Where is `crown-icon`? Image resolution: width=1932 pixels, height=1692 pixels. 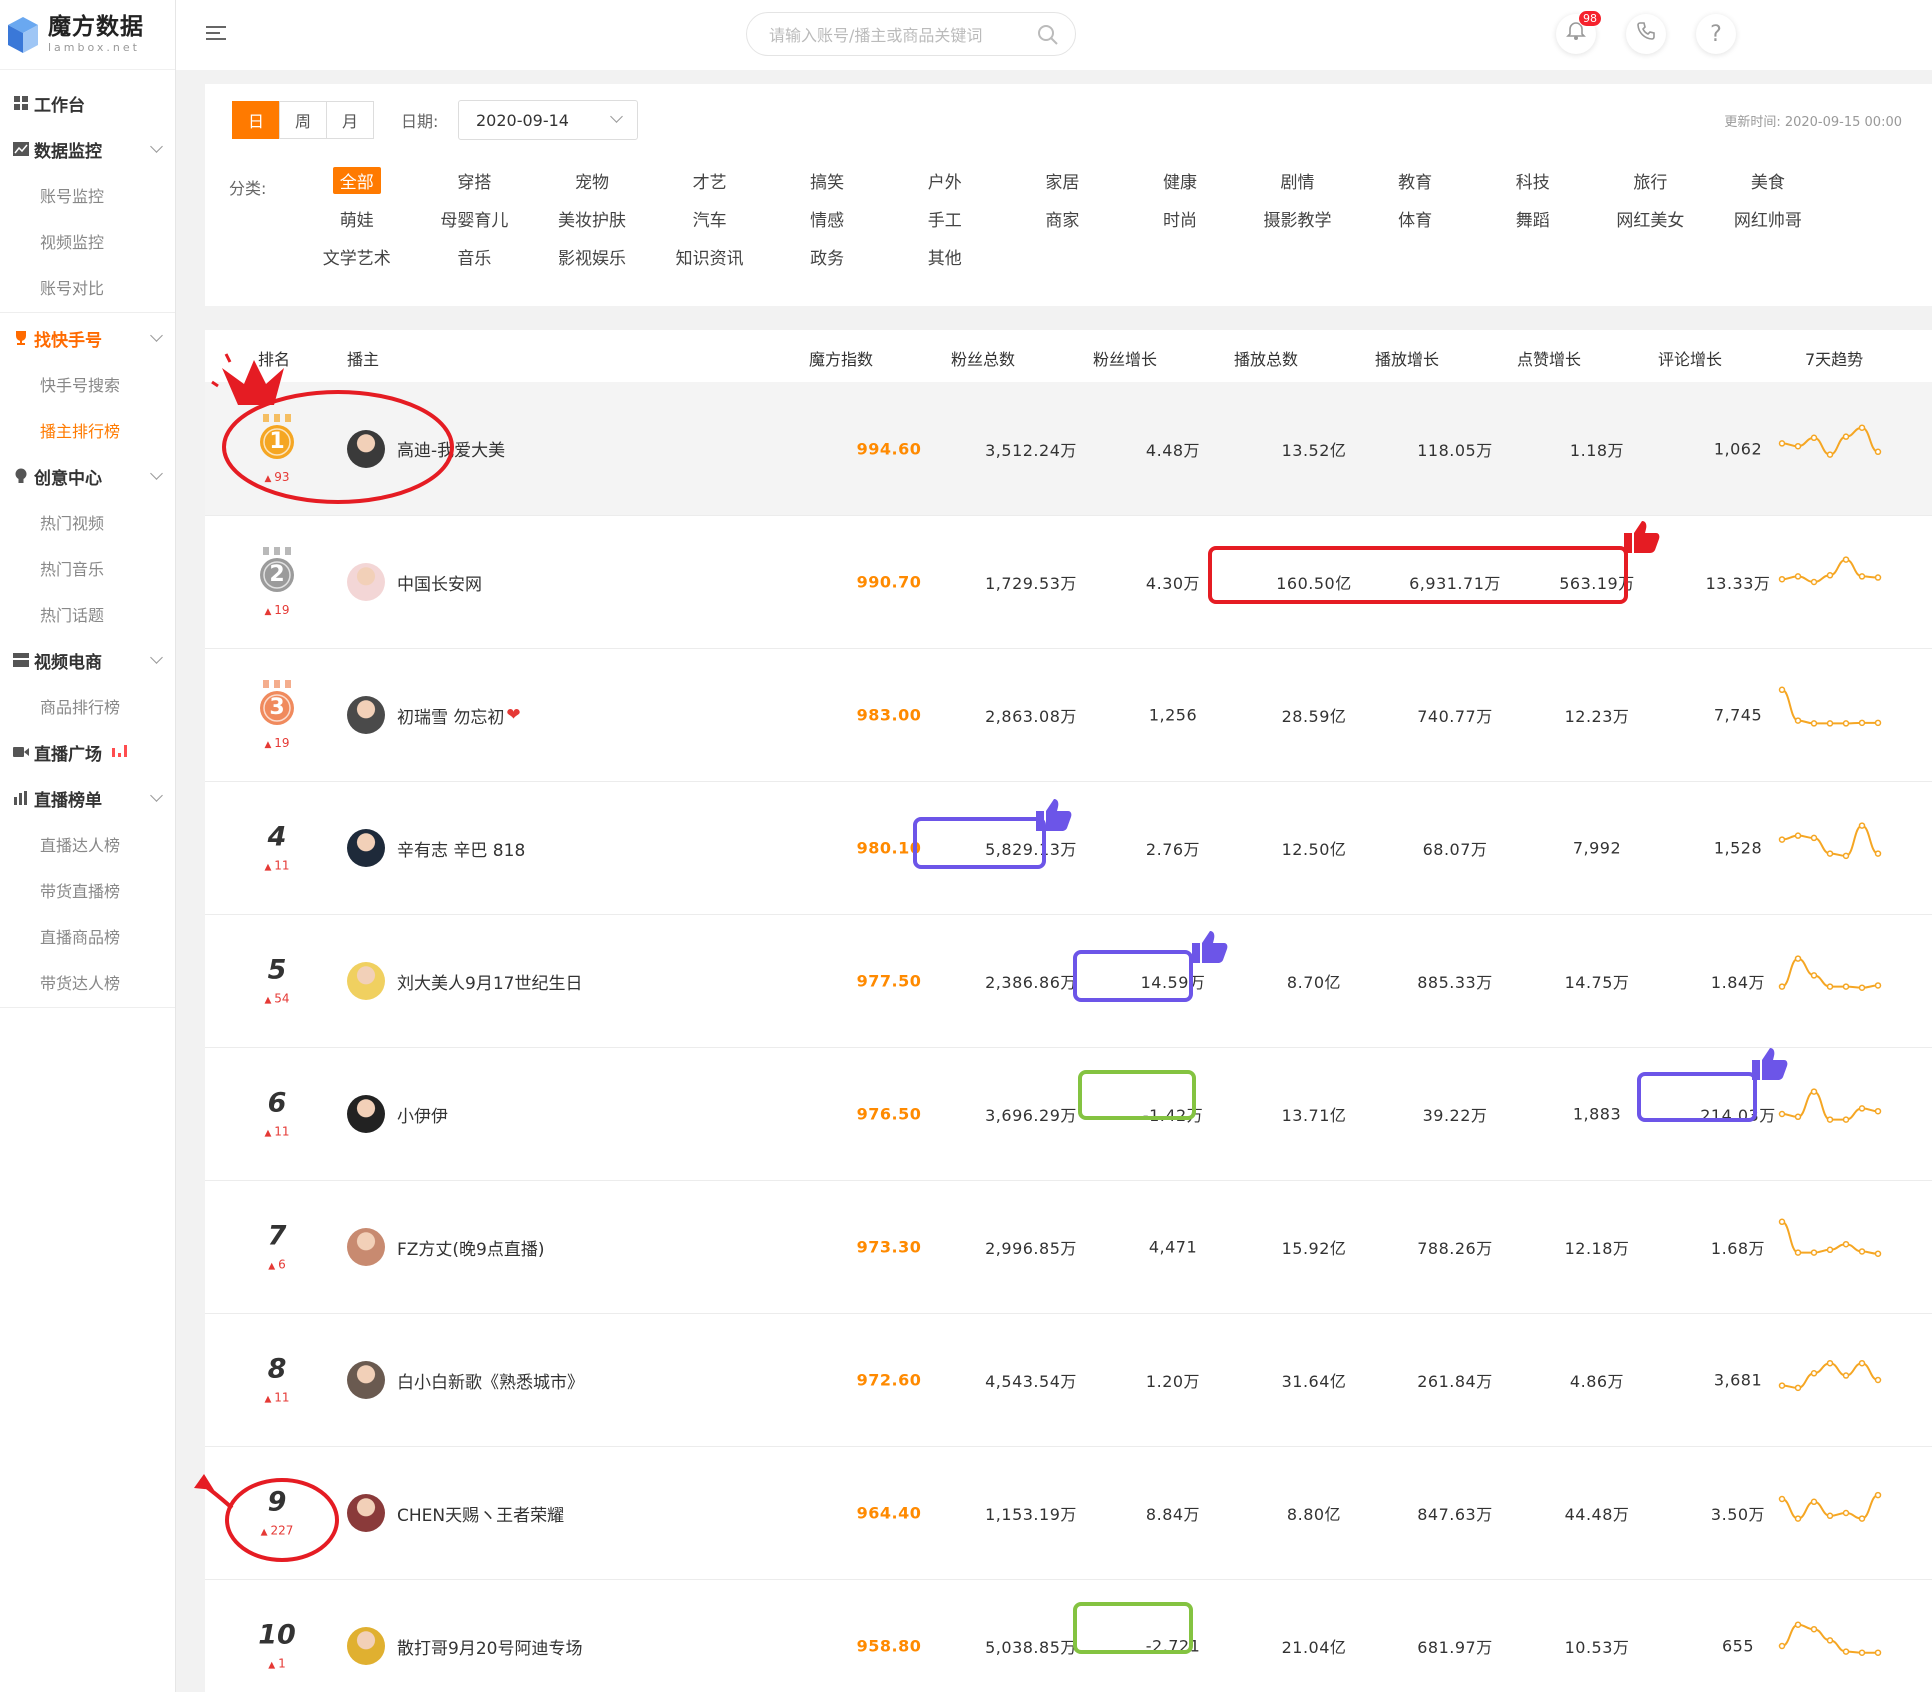
crown-icon is located at coordinates (247, 379).